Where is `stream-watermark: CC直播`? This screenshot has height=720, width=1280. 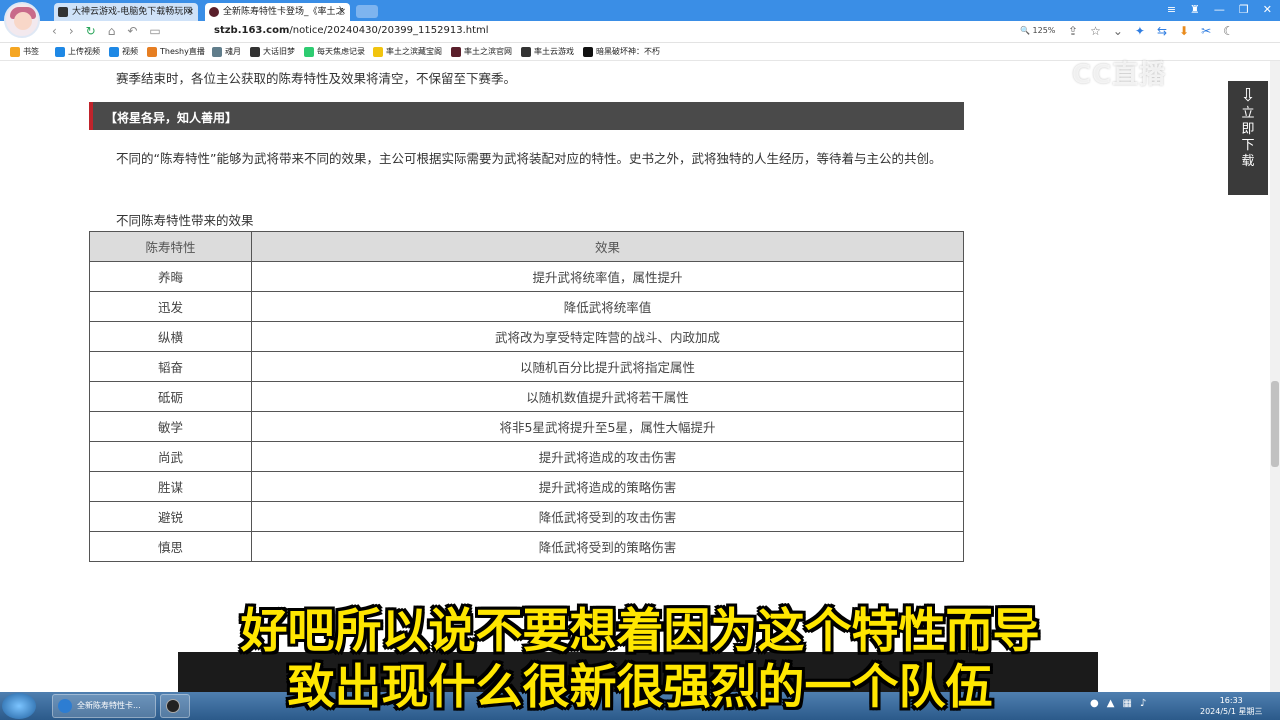 stream-watermark: CC直播 is located at coordinates (1119, 75).